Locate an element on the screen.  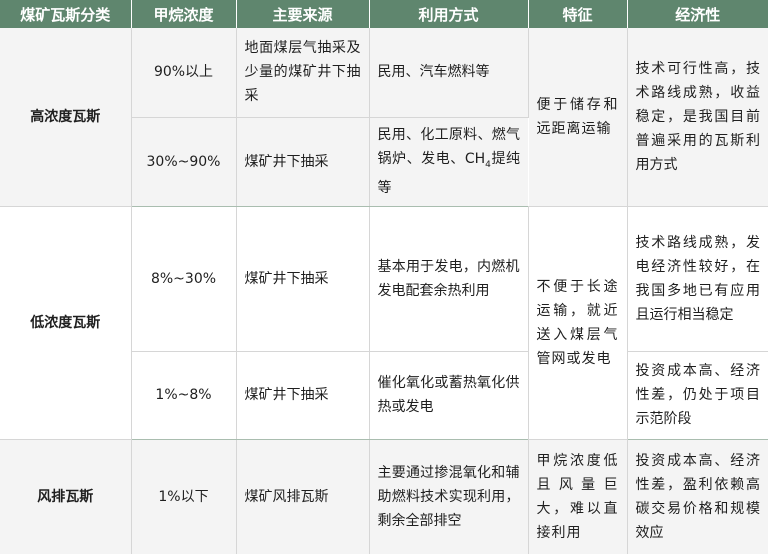
economy-wind: 投资成本高、经济性差，盈利依赖高碳交易价格和规模效应 is located at coordinates (697, 496).